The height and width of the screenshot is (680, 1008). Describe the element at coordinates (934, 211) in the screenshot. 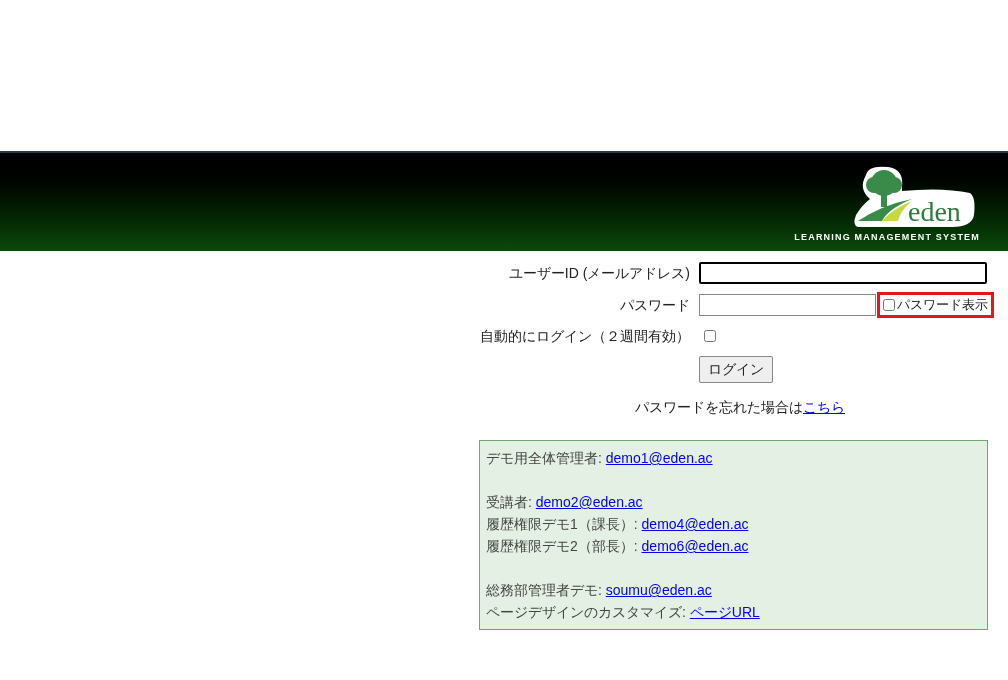

I see `logo-text: eden` at that location.